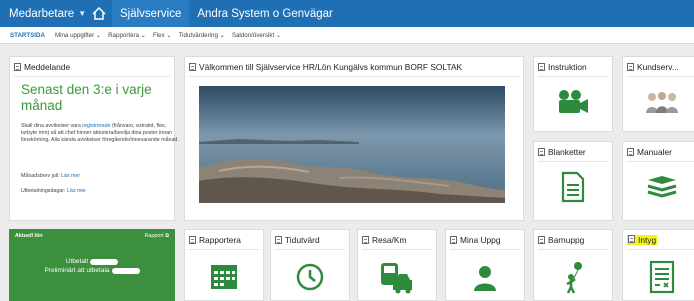 The image size is (694, 301). What do you see at coordinates (44, 191) in the screenshot?
I see `text: Utbetalningsdagar:` at bounding box center [44, 191].